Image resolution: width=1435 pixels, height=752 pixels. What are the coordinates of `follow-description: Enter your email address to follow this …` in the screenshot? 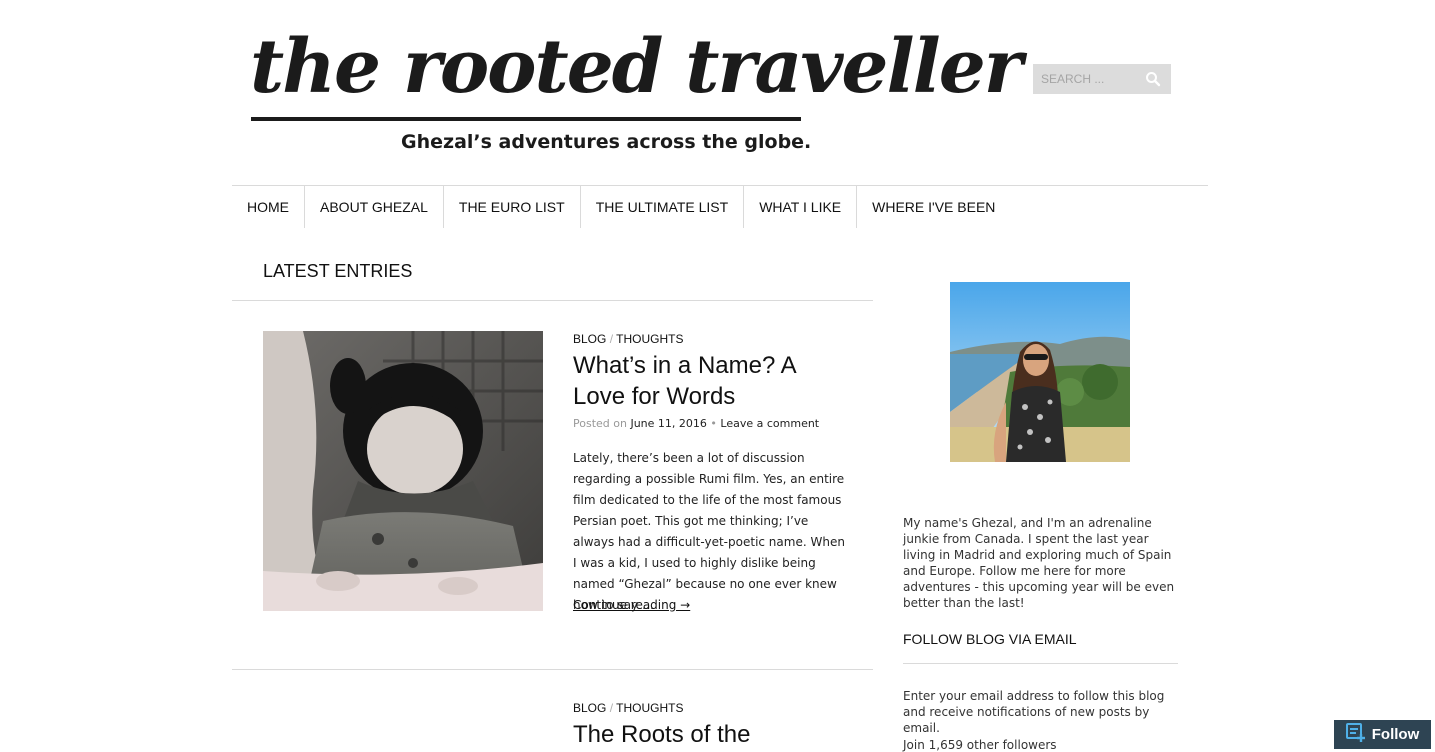 It's located at (1034, 712).